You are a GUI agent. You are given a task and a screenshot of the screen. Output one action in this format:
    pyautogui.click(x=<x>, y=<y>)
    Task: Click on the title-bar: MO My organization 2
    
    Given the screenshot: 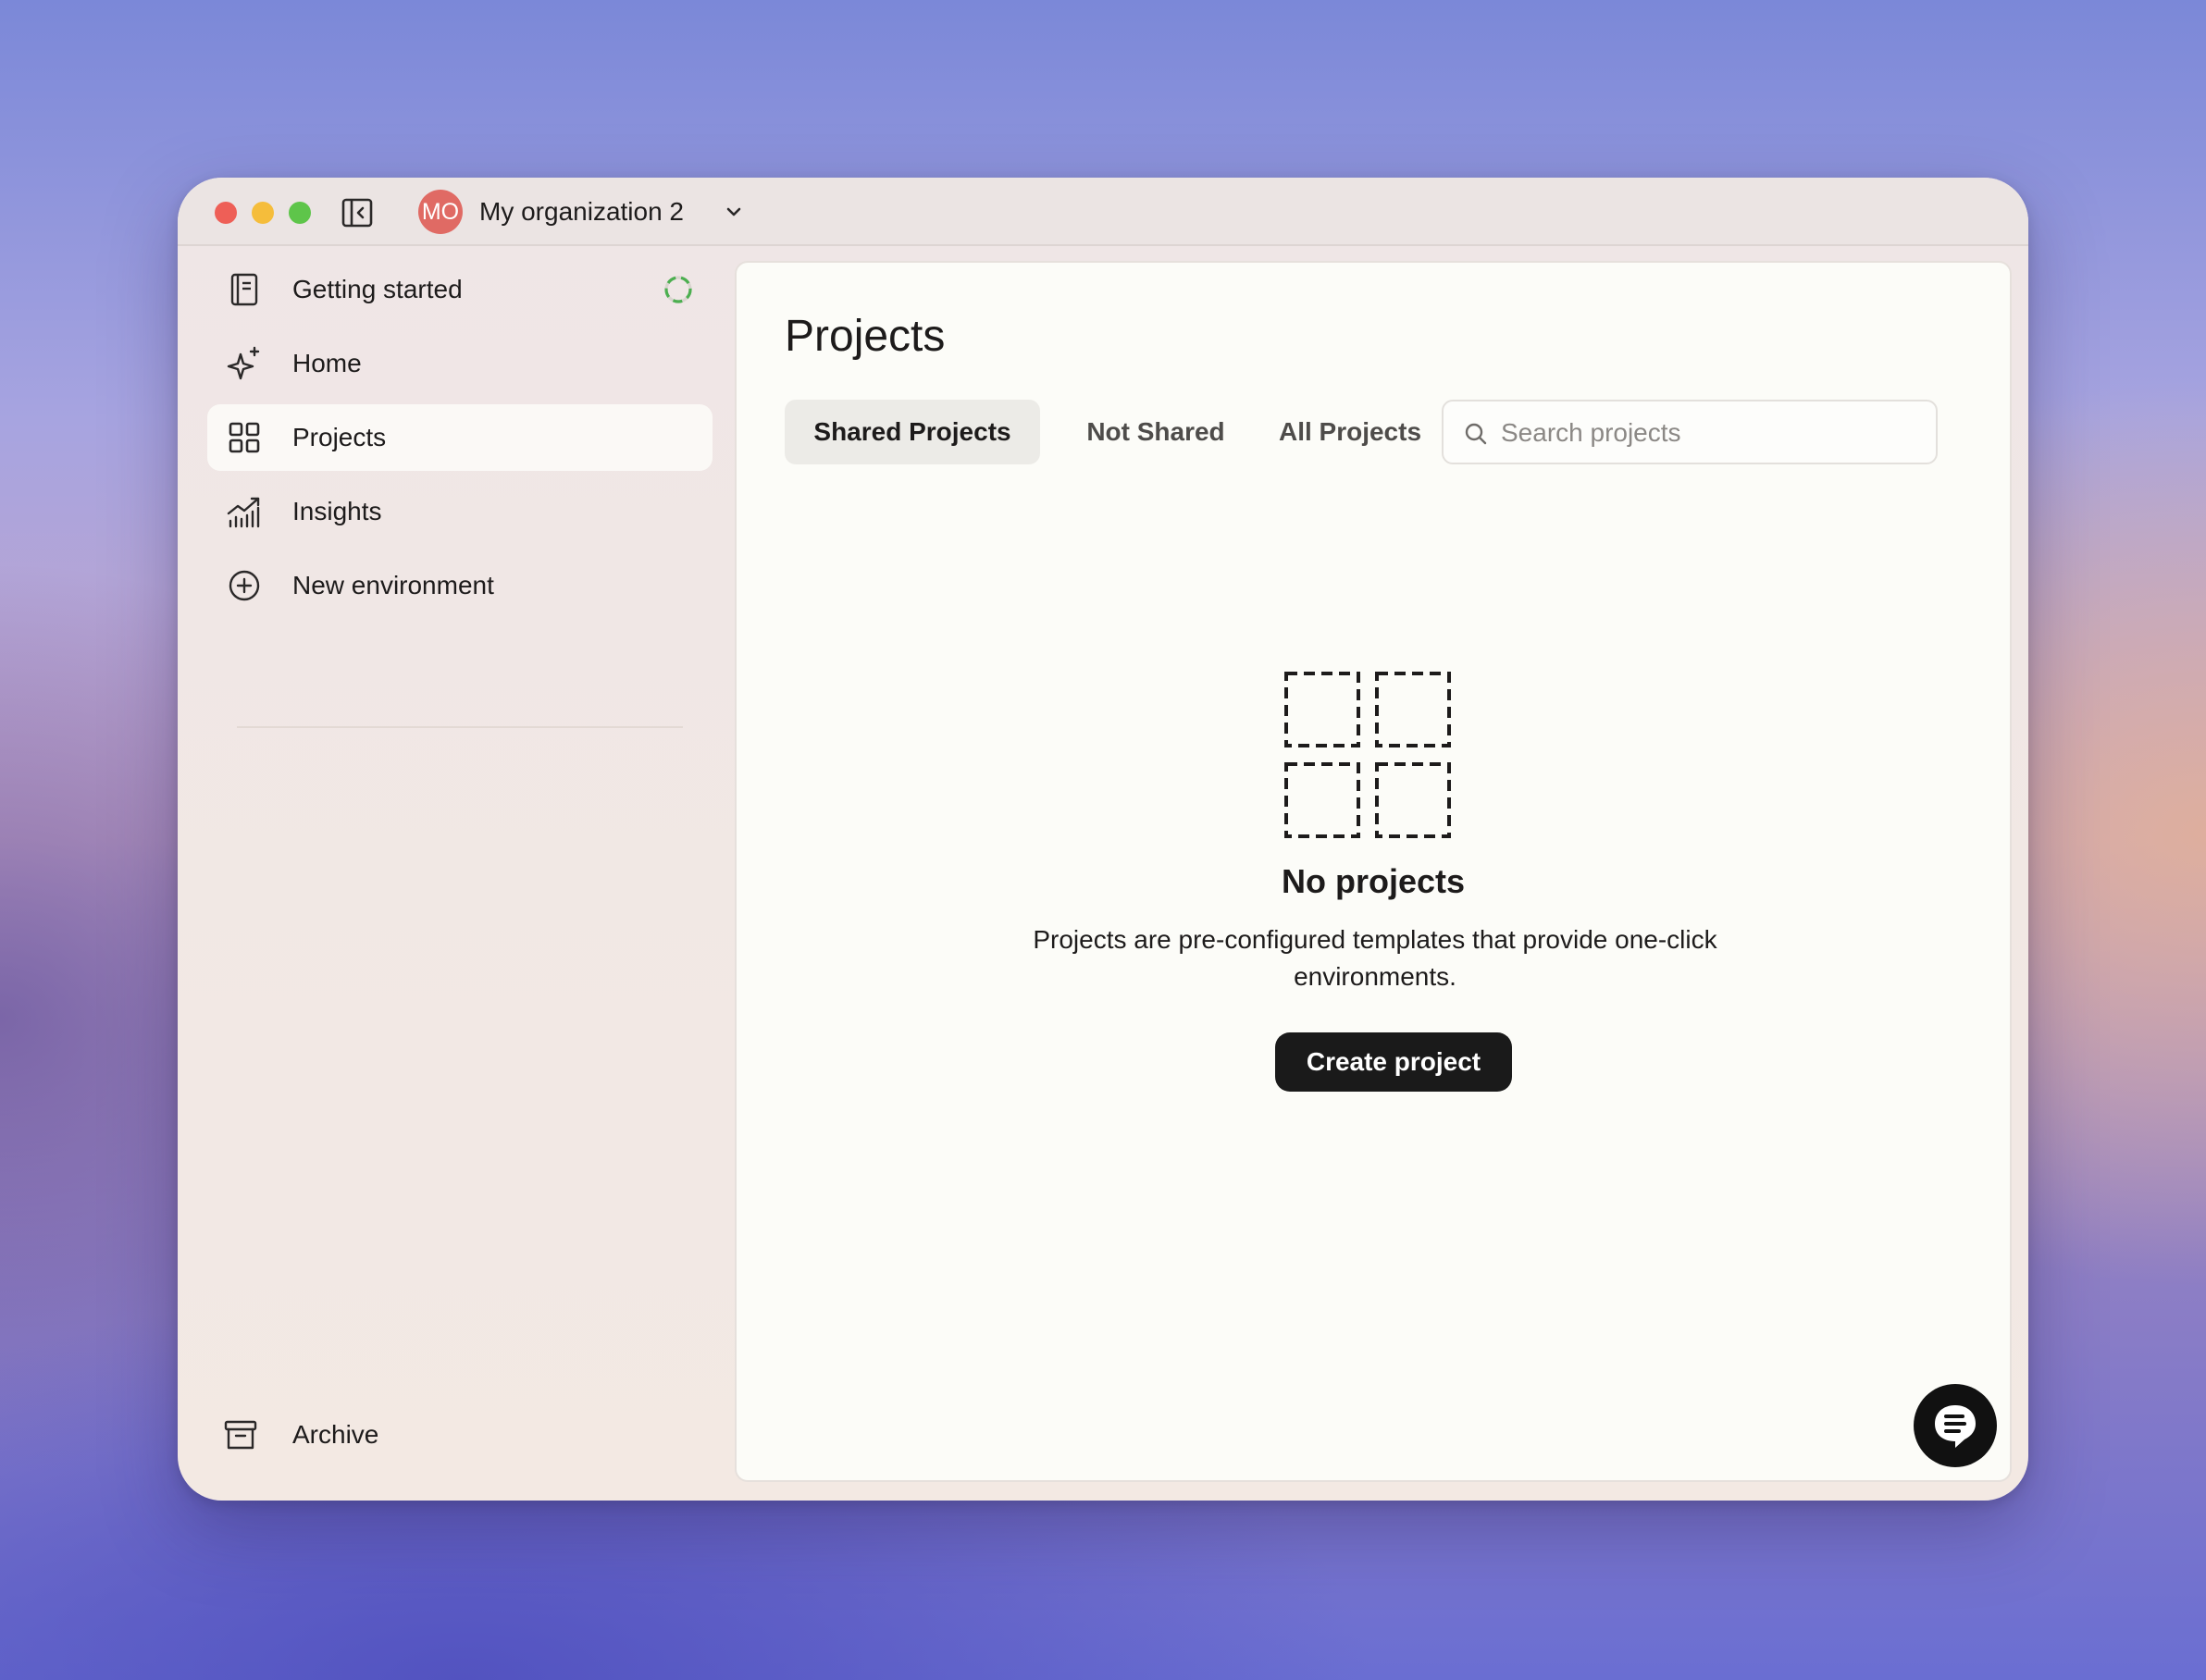 What is the action you would take?
    pyautogui.click(x=1103, y=212)
    